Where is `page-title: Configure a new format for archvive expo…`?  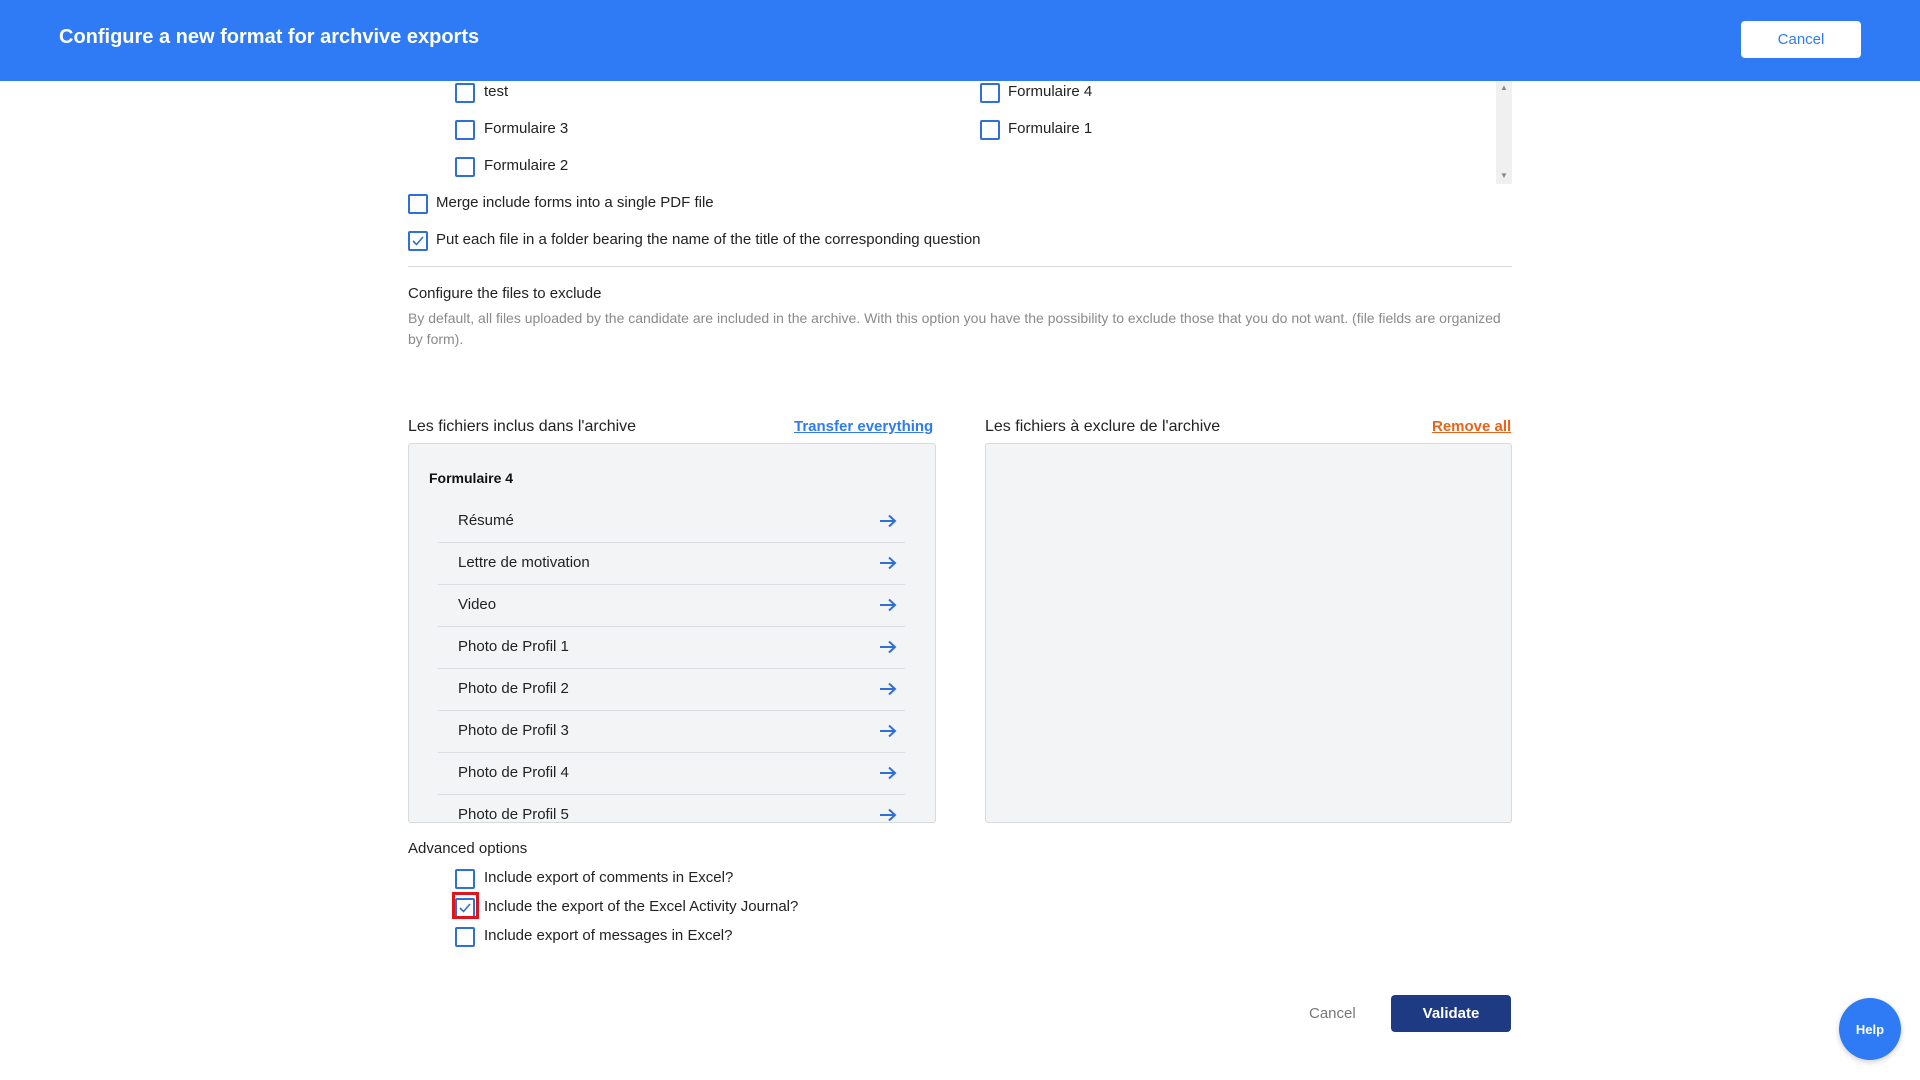 page-title: Configure a new format for archvive expo… is located at coordinates (269, 37).